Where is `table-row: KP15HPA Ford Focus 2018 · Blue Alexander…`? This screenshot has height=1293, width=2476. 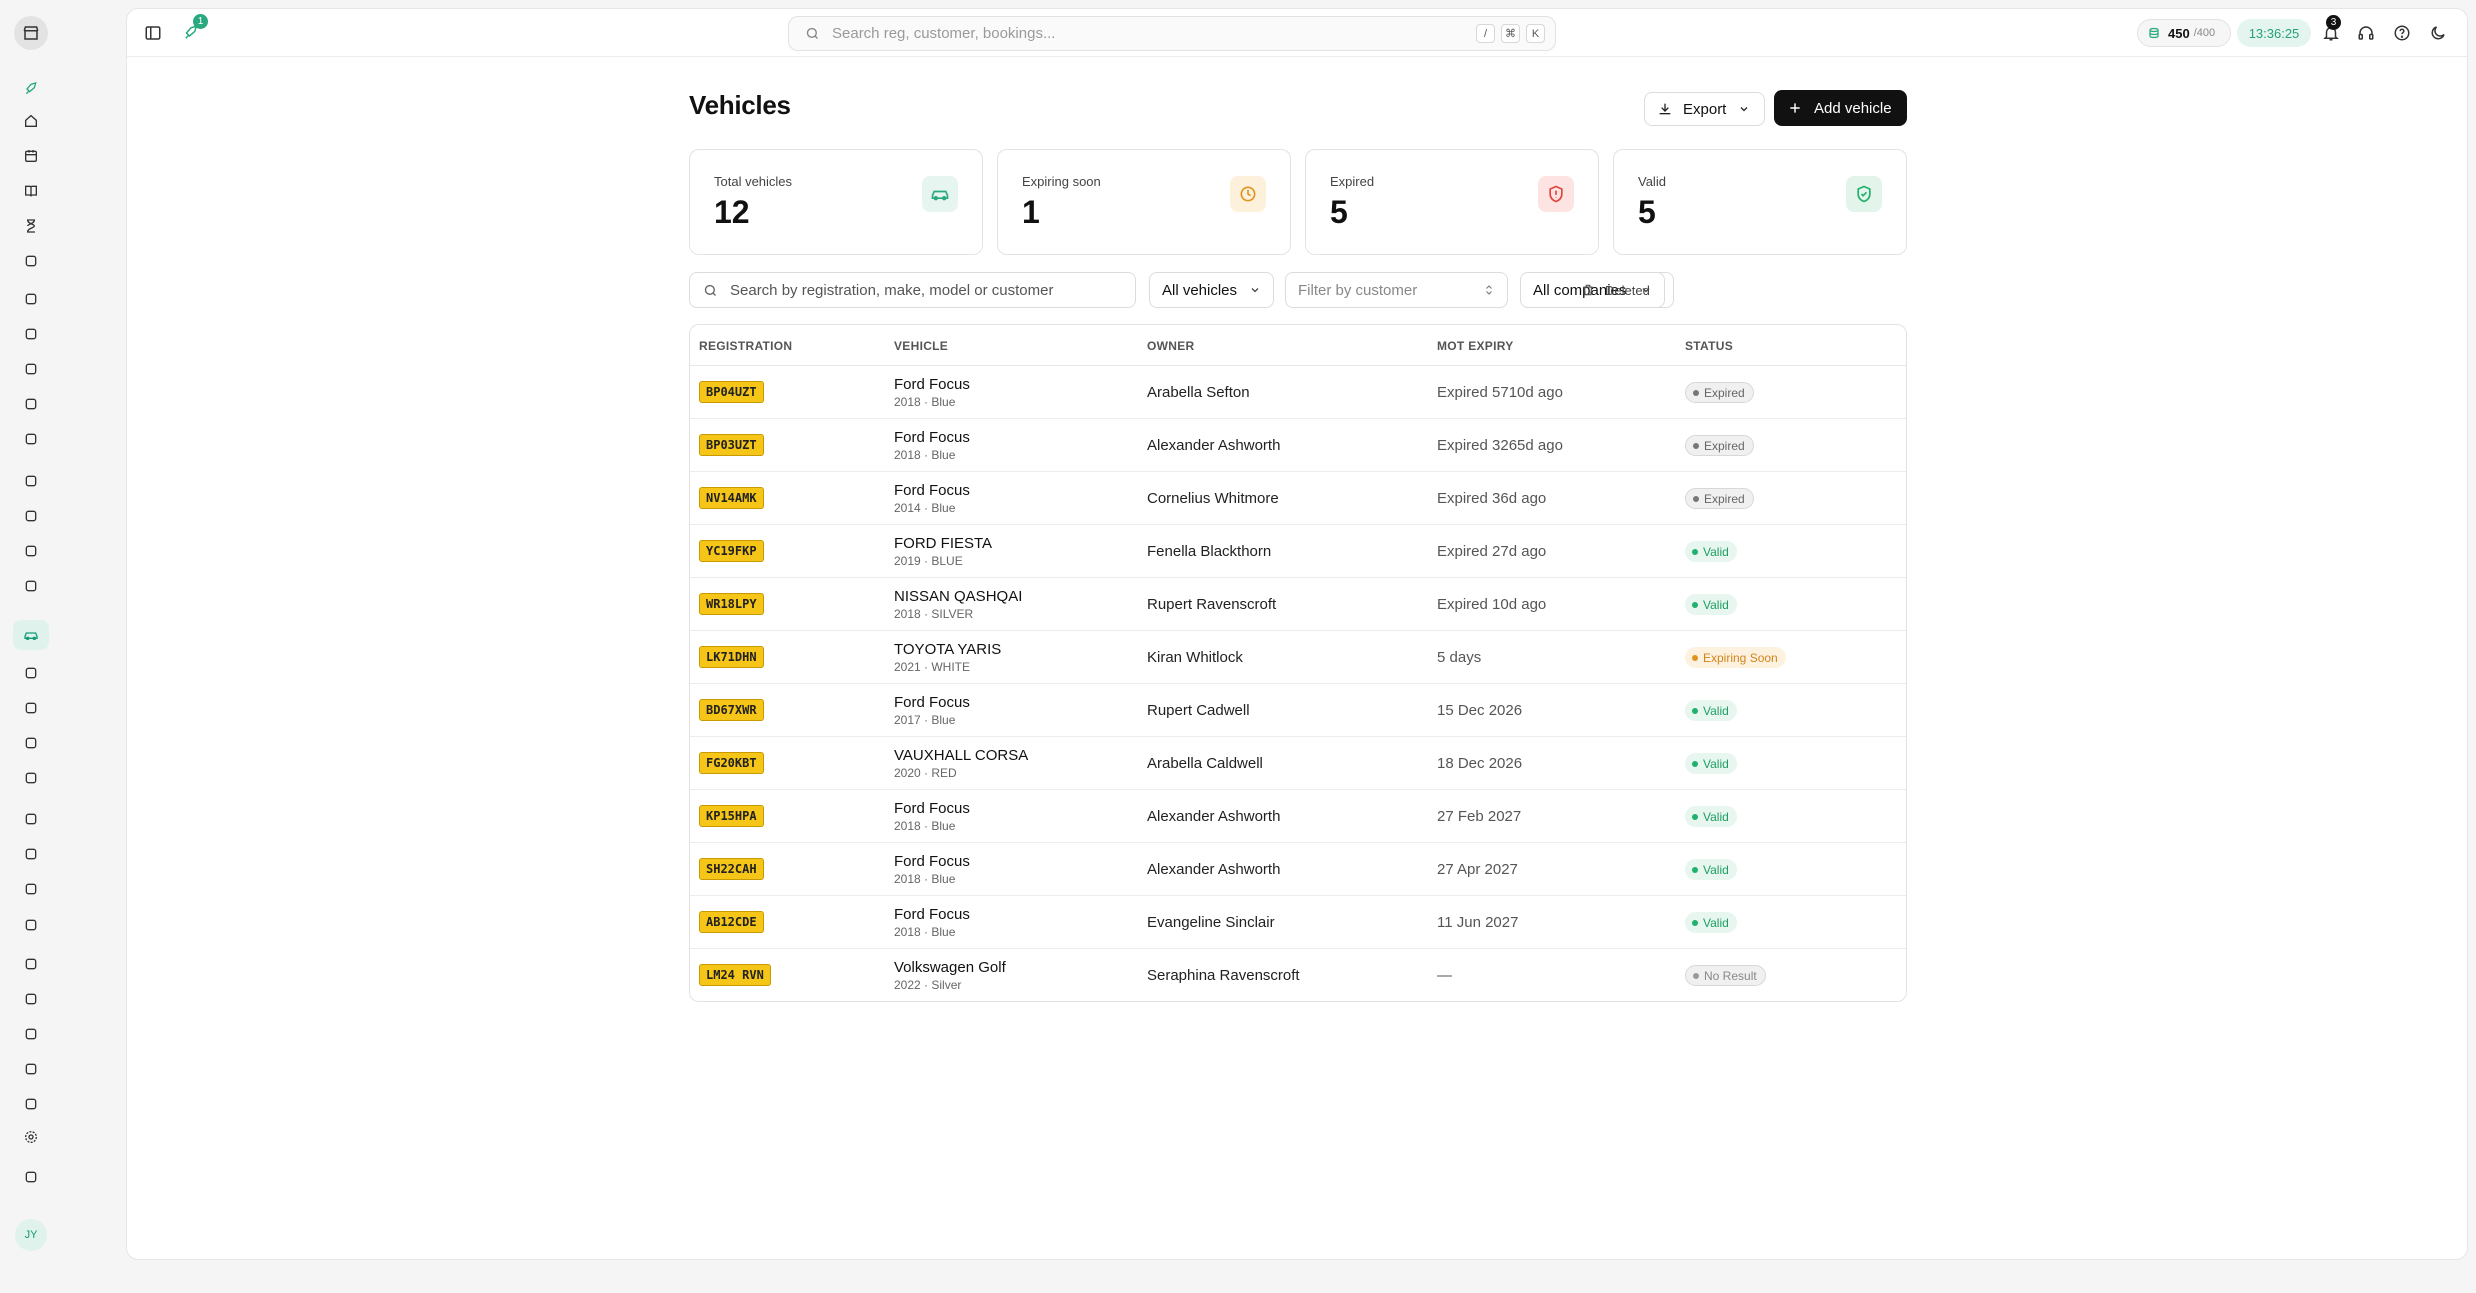 table-row: KP15HPA Ford Focus 2018 · Blue Alexander… is located at coordinates (1298, 816).